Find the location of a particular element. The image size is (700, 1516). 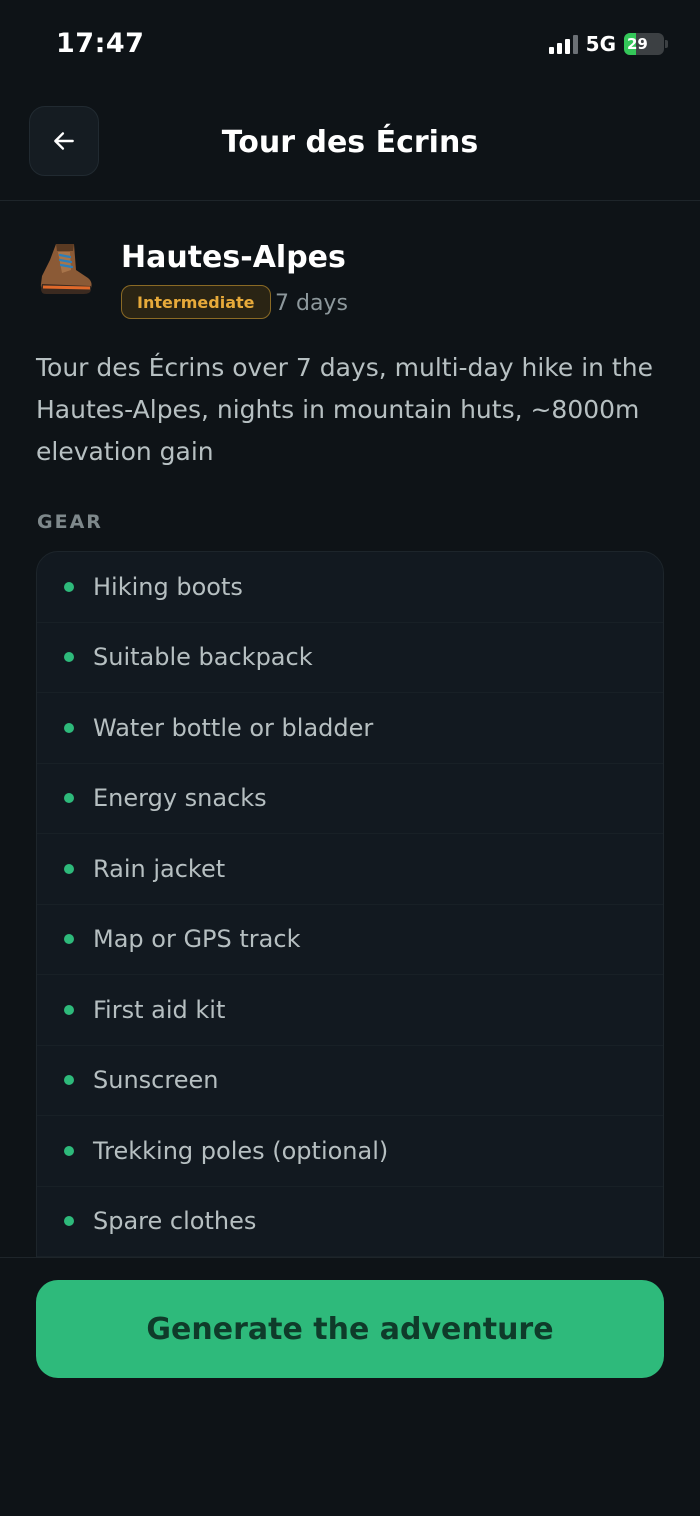

generate-adventure-button: Generate the adventure is located at coordinates (350, 1329).